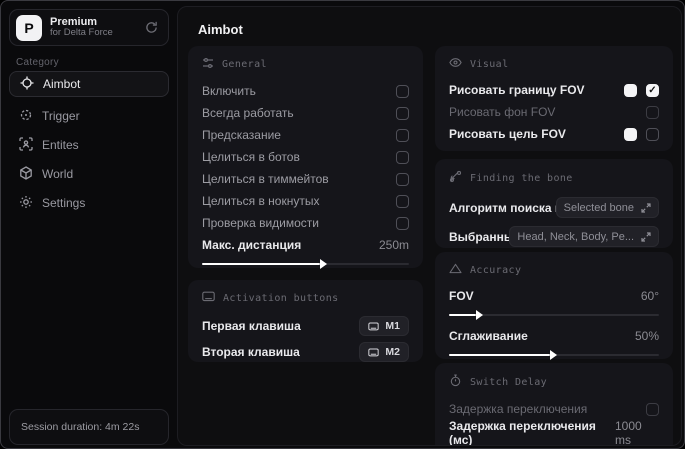 The height and width of the screenshot is (449, 685). I want to click on toggle-row: Задержка переключения, so click(554, 409).